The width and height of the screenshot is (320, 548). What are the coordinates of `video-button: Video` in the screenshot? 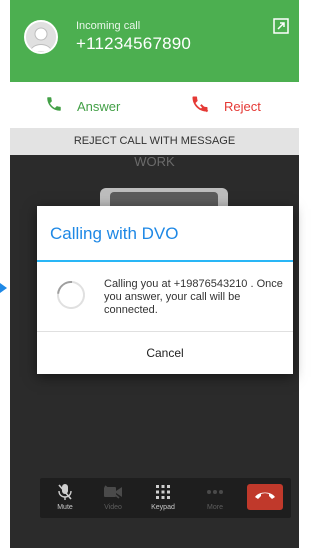 It's located at (113, 496).